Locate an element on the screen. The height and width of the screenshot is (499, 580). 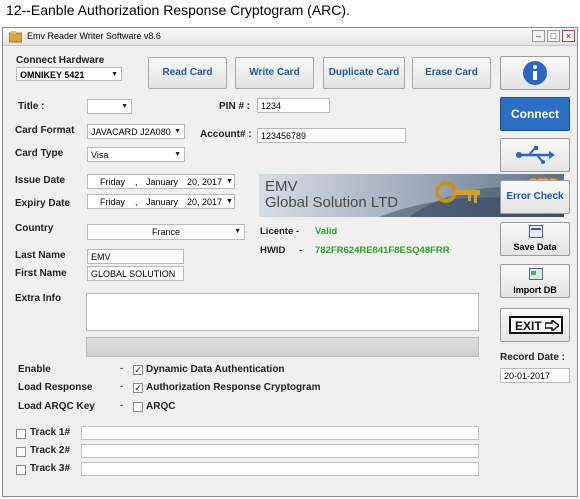
record-date-label: Record Date : is located at coordinates (533, 357).